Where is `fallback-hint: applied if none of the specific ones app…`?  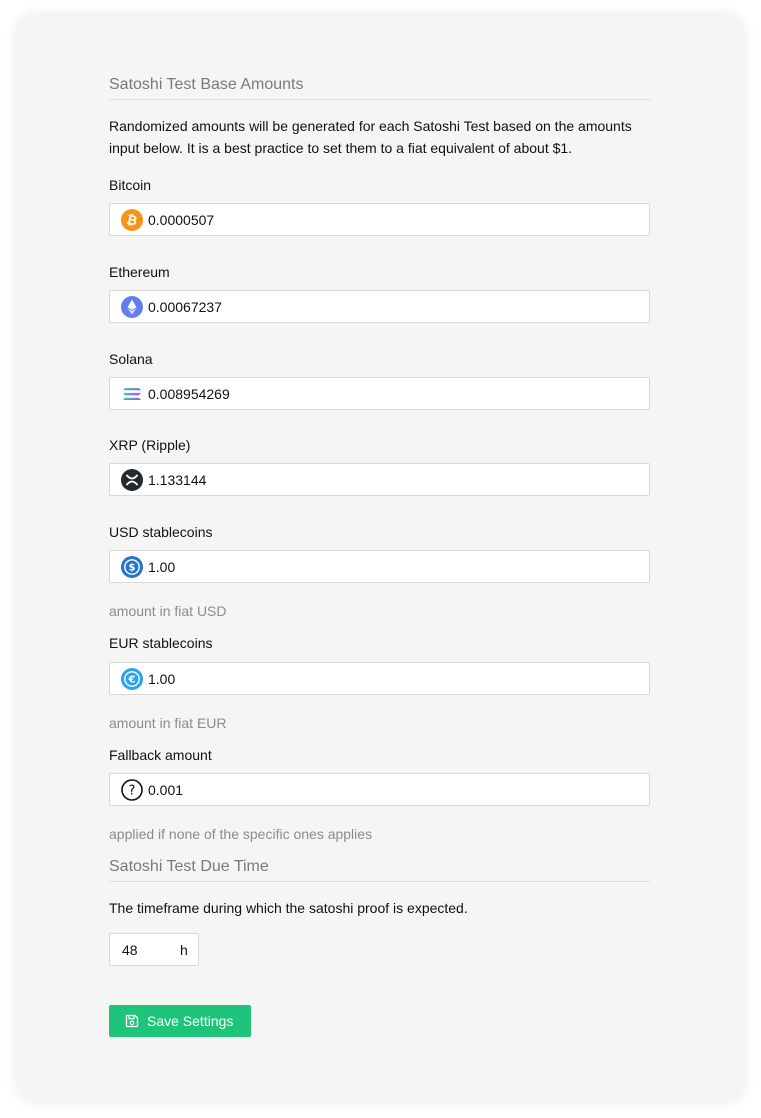 fallback-hint: applied if none of the specific ones app… is located at coordinates (241, 834).